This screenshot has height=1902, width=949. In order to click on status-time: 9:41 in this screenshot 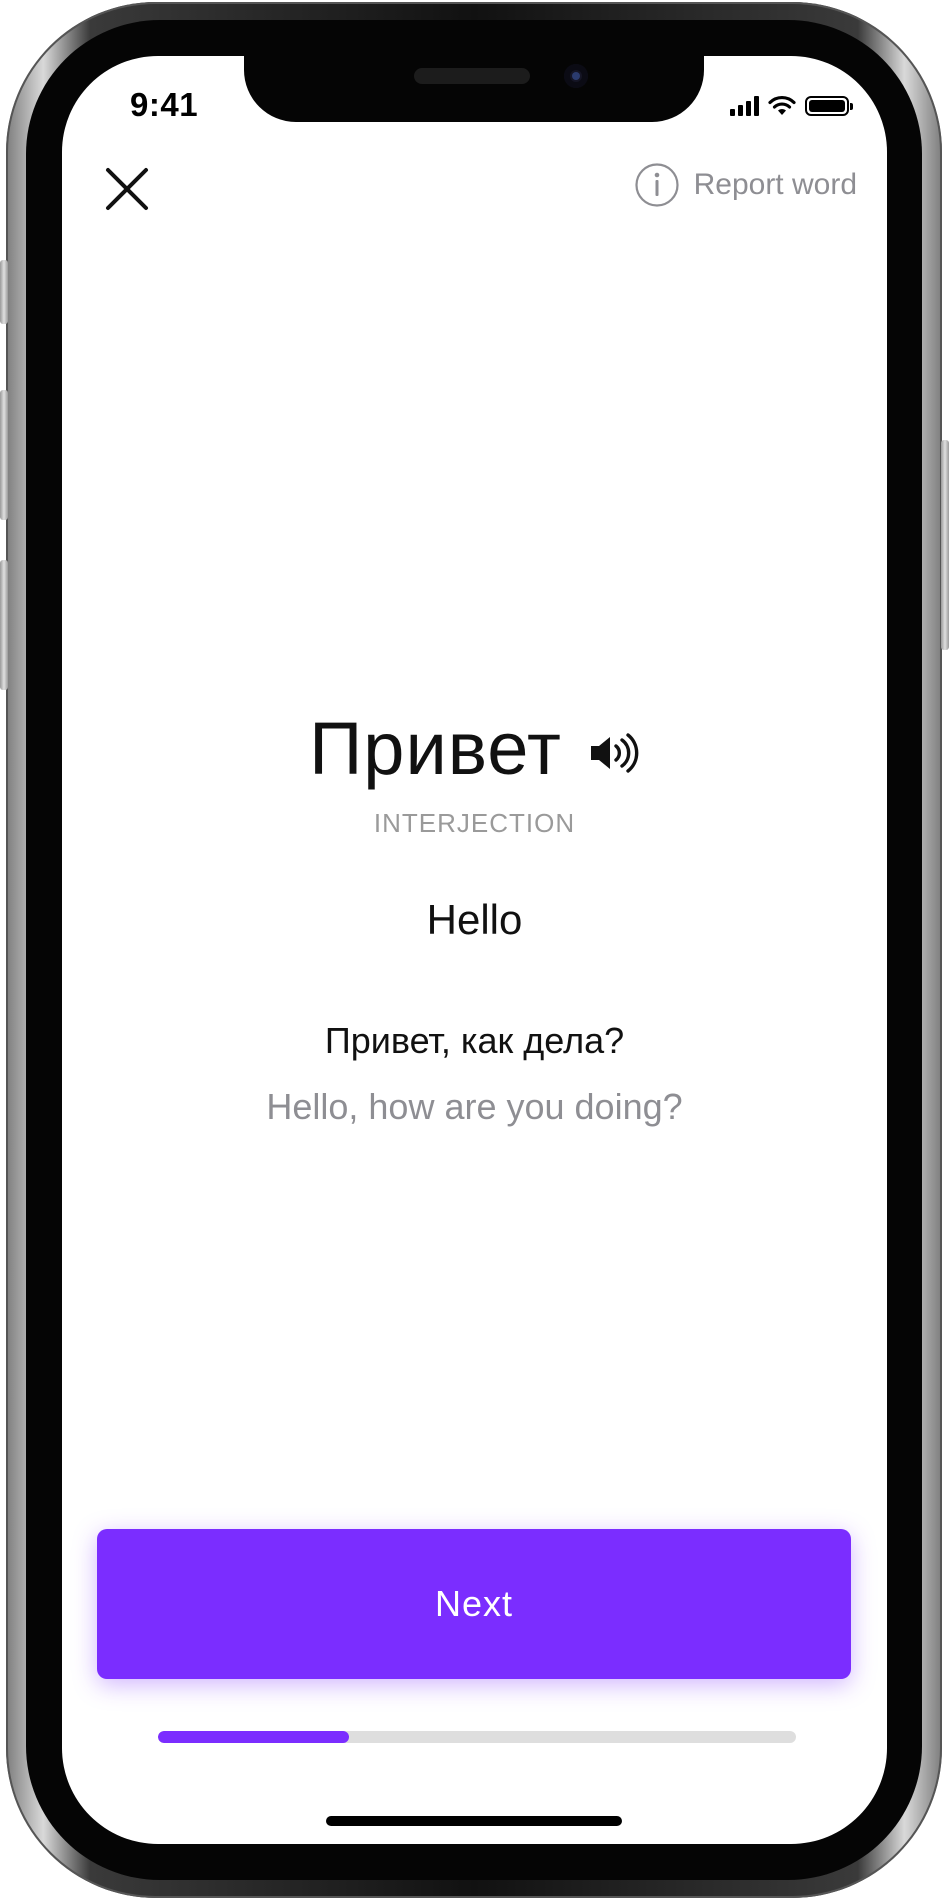, I will do `click(164, 104)`.